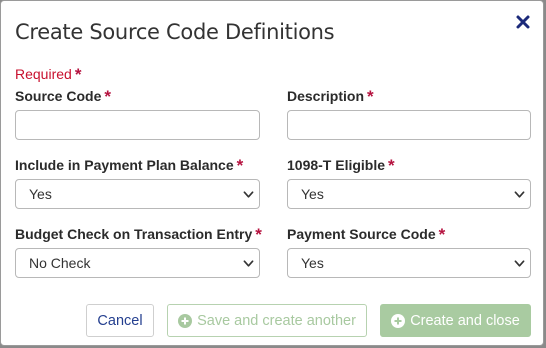 Image resolution: width=546 pixels, height=348 pixels. I want to click on create-and-close-button: Create and close, so click(455, 320).